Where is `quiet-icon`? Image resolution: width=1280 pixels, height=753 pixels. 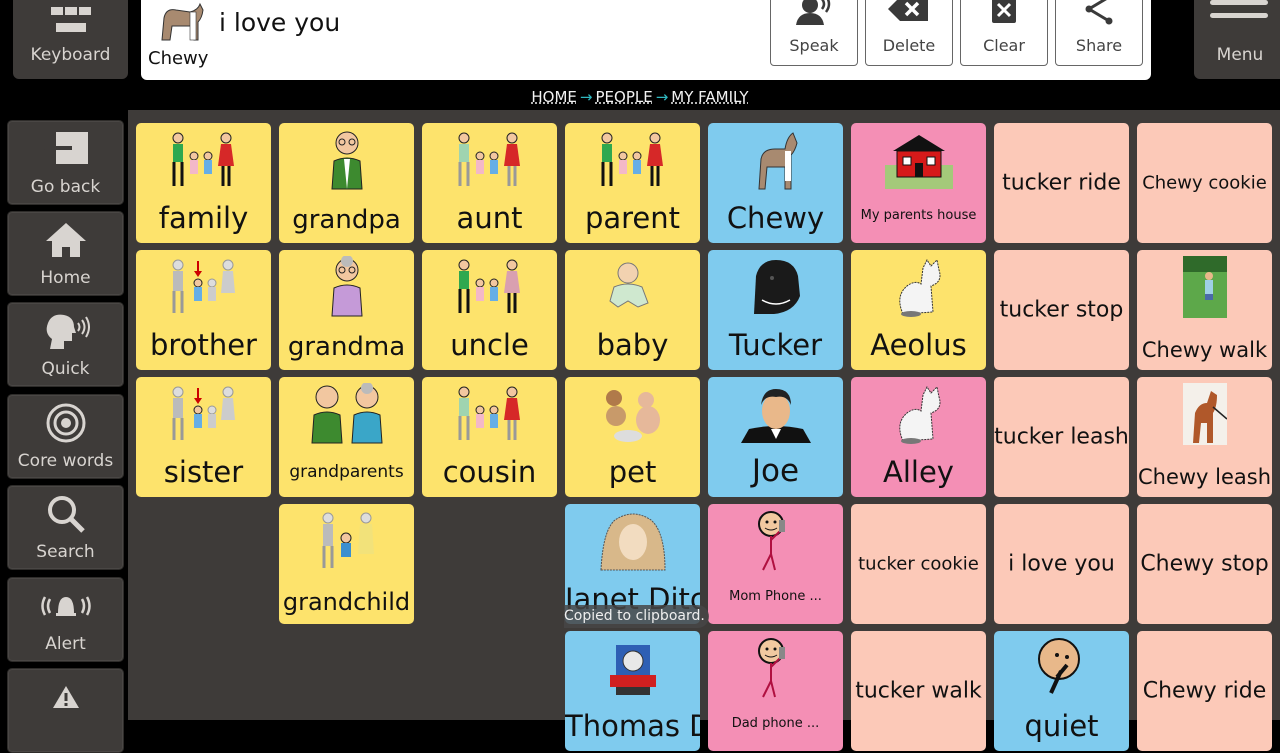 quiet-icon is located at coordinates (1061, 668).